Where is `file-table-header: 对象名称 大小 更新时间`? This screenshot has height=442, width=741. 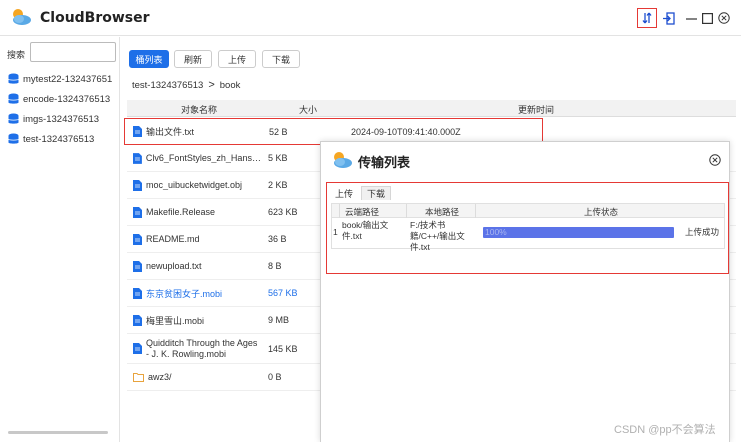 file-table-header: 对象名称 大小 更新时间 is located at coordinates (431, 108).